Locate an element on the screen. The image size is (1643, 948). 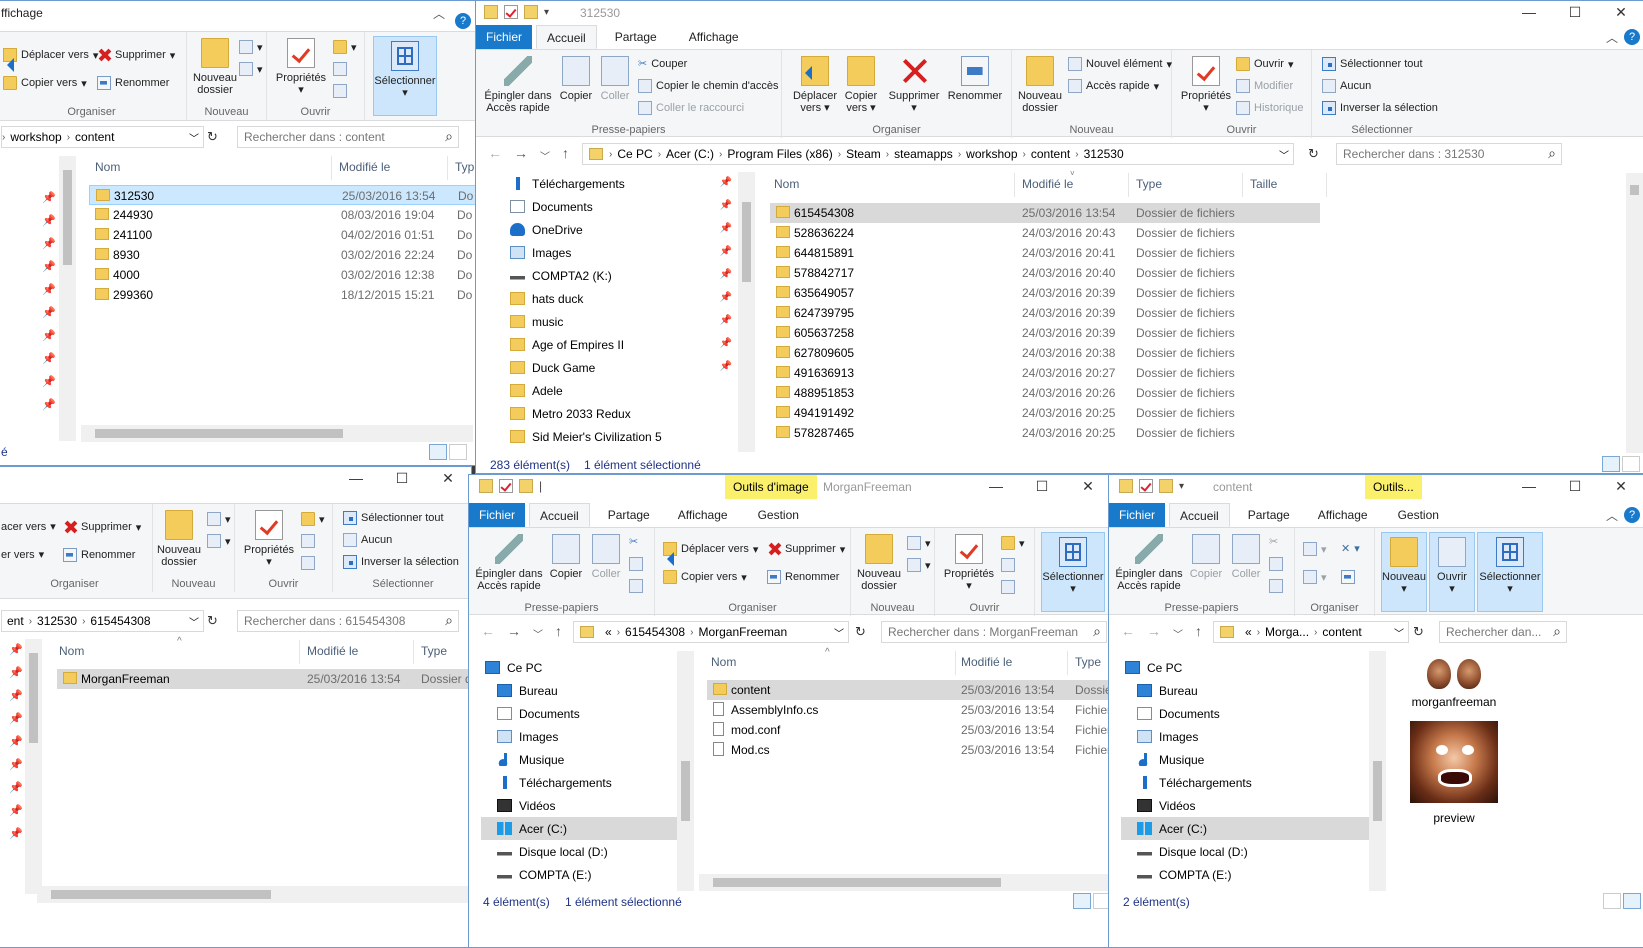
content-scrollbar is located at coordinates (1634, 313).